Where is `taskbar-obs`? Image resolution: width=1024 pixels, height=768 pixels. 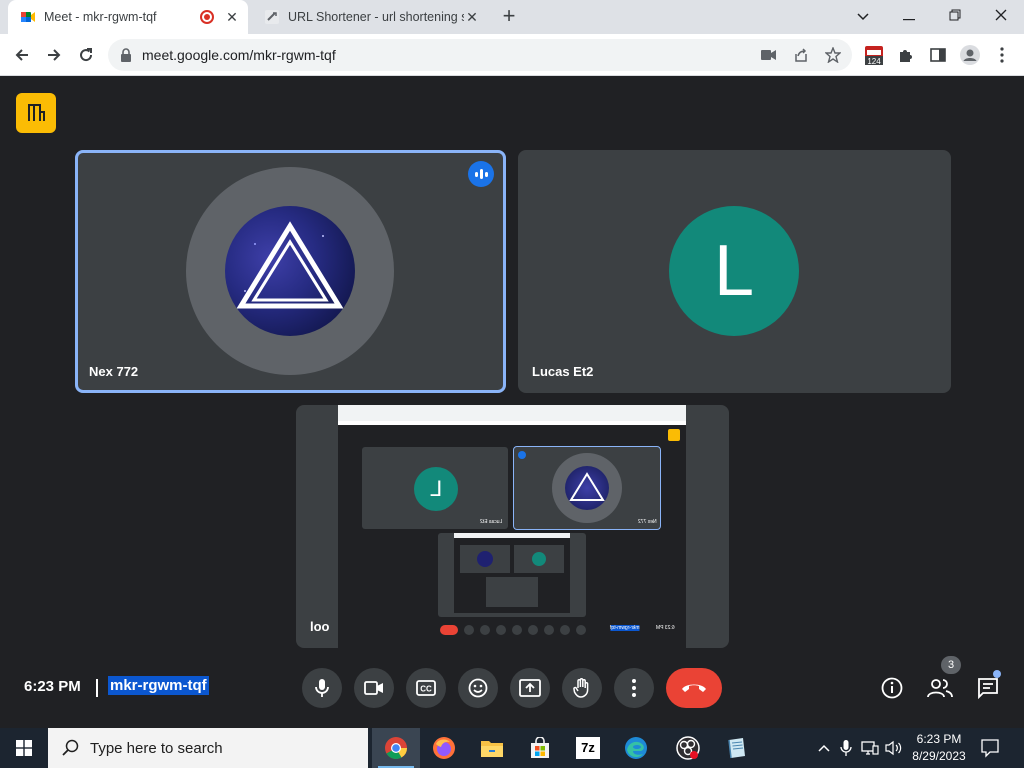 taskbar-obs is located at coordinates (688, 748).